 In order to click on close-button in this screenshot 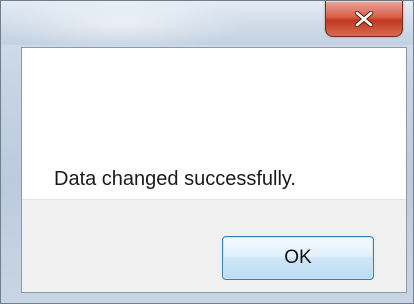, I will do `click(364, 19)`.